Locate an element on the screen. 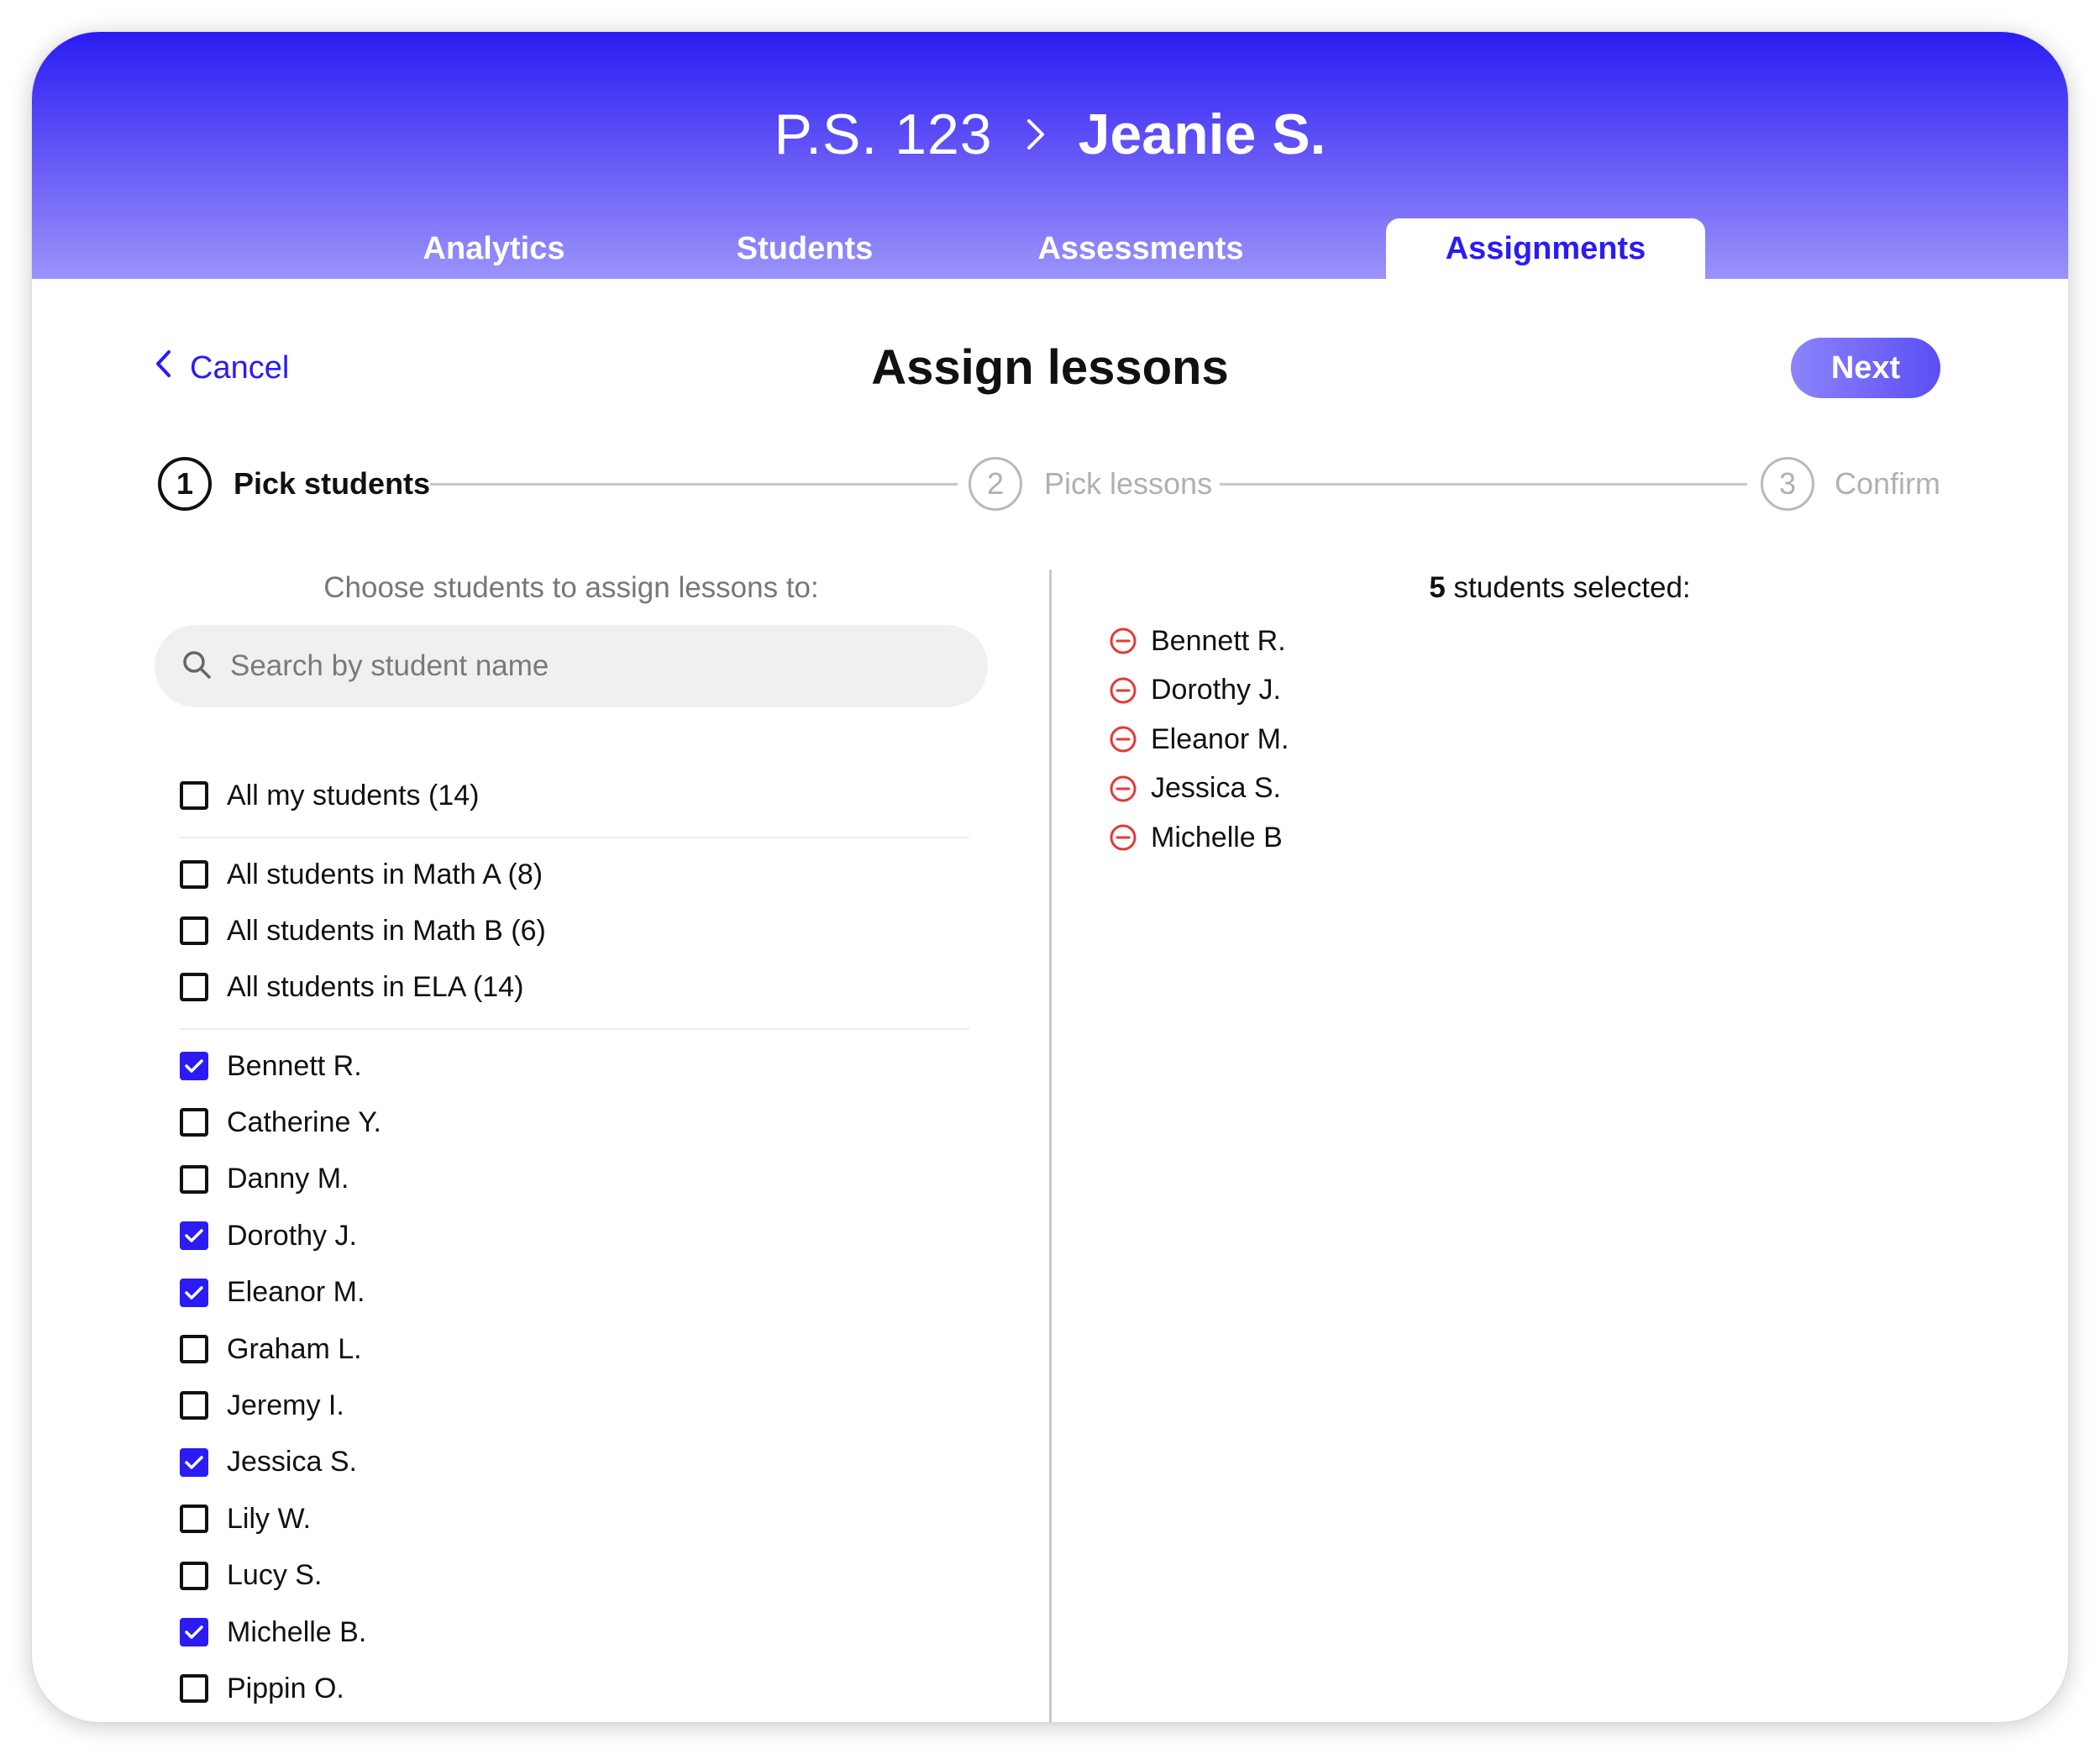 The height and width of the screenshot is (1754, 2100). toolbar: Cancel Assign lessons Next is located at coordinates (1050, 368).